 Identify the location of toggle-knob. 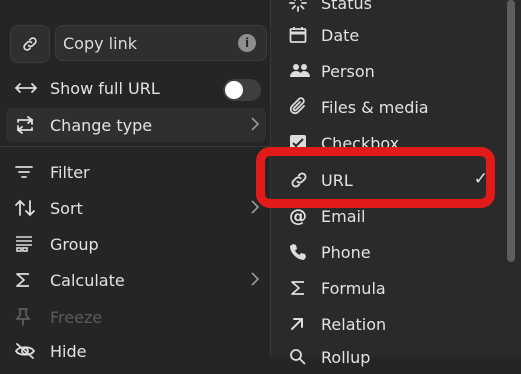
(234, 90).